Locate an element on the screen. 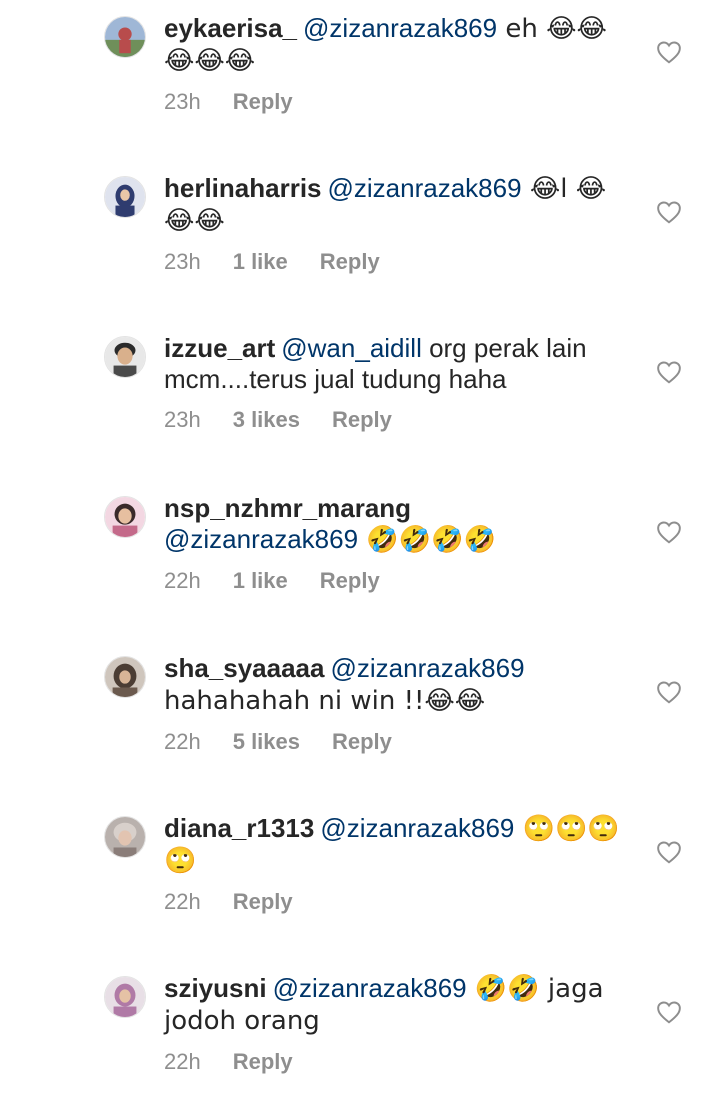  comment-username: eykaerisa_ is located at coordinates (230, 28).